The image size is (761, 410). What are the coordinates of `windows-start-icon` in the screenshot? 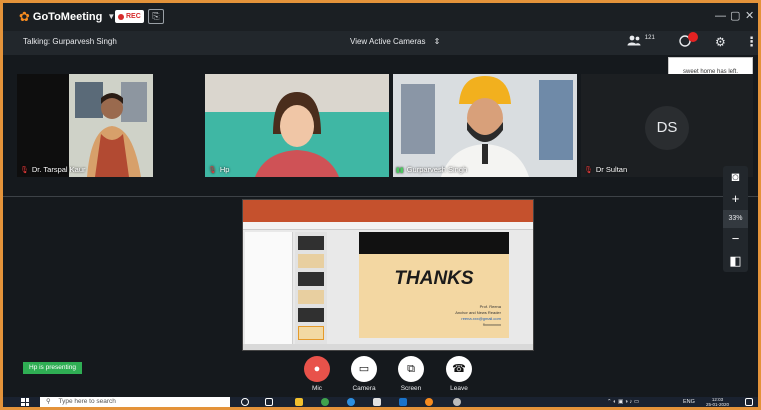 It's located at (25, 402).